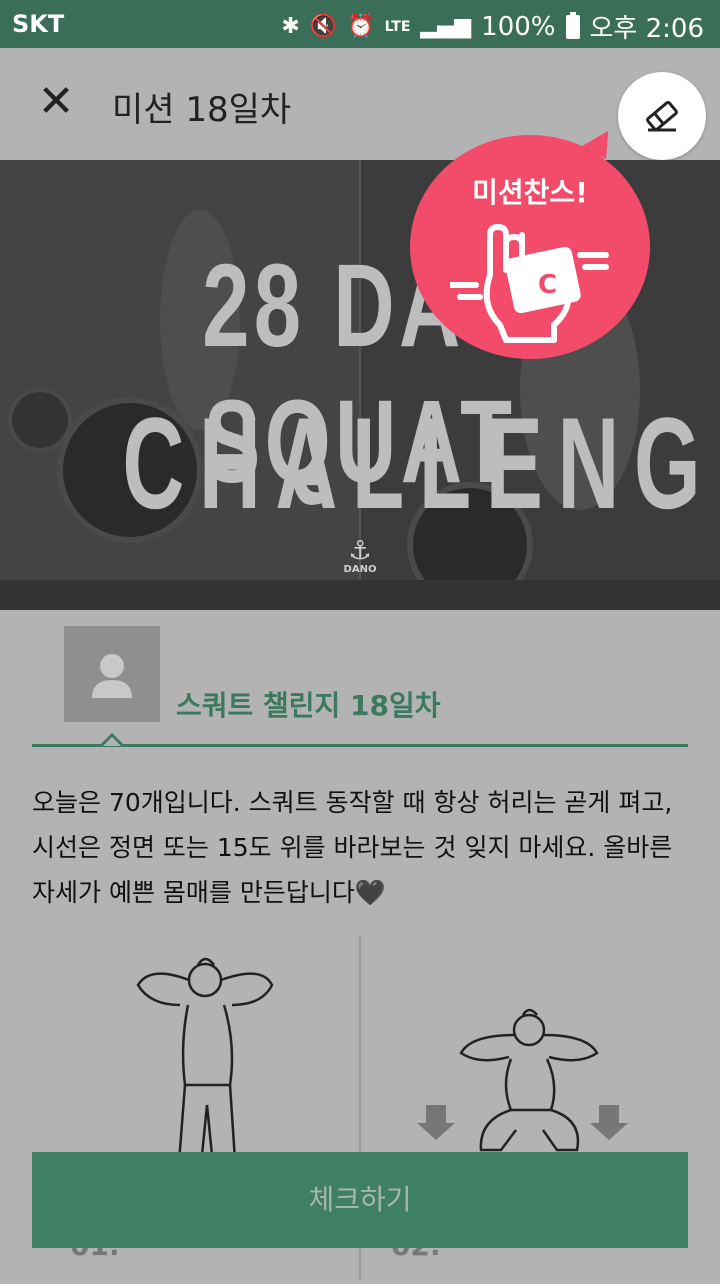 The width and height of the screenshot is (720, 1284). I want to click on status-bar: SKT ✱ 🔇 ⏰ LTE ▂▄▆ 100% 오후 2:06, so click(360, 24).